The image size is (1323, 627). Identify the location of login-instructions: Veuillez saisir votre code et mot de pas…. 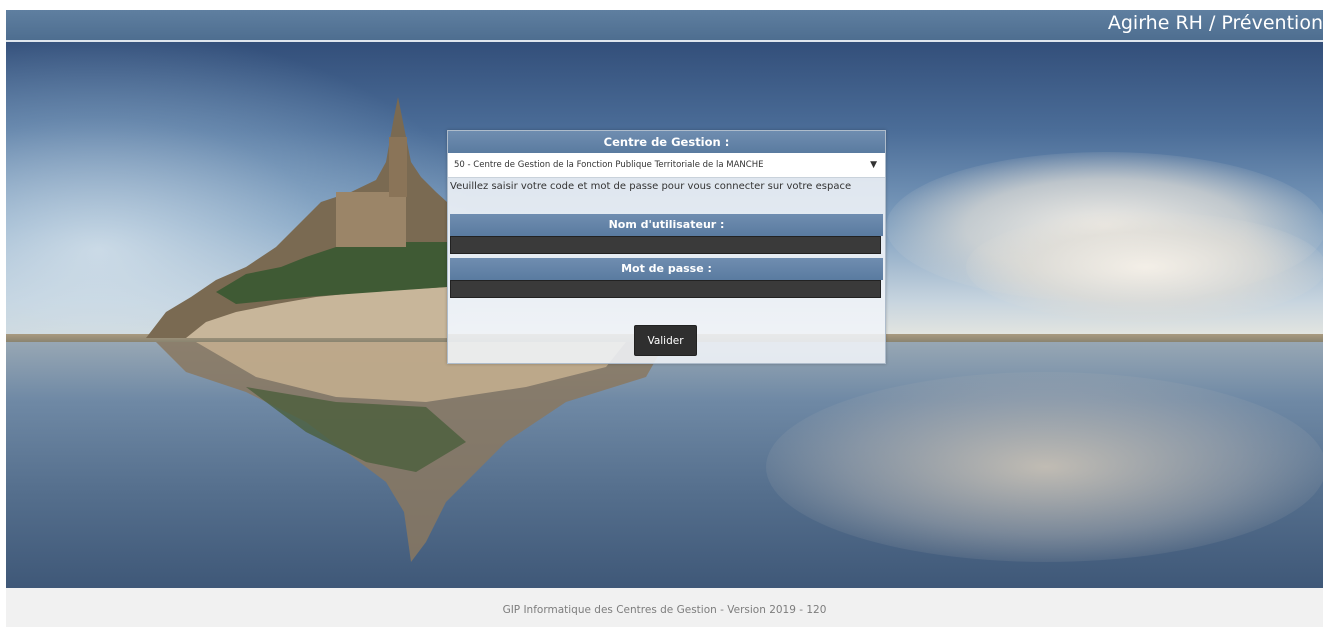
(651, 186).